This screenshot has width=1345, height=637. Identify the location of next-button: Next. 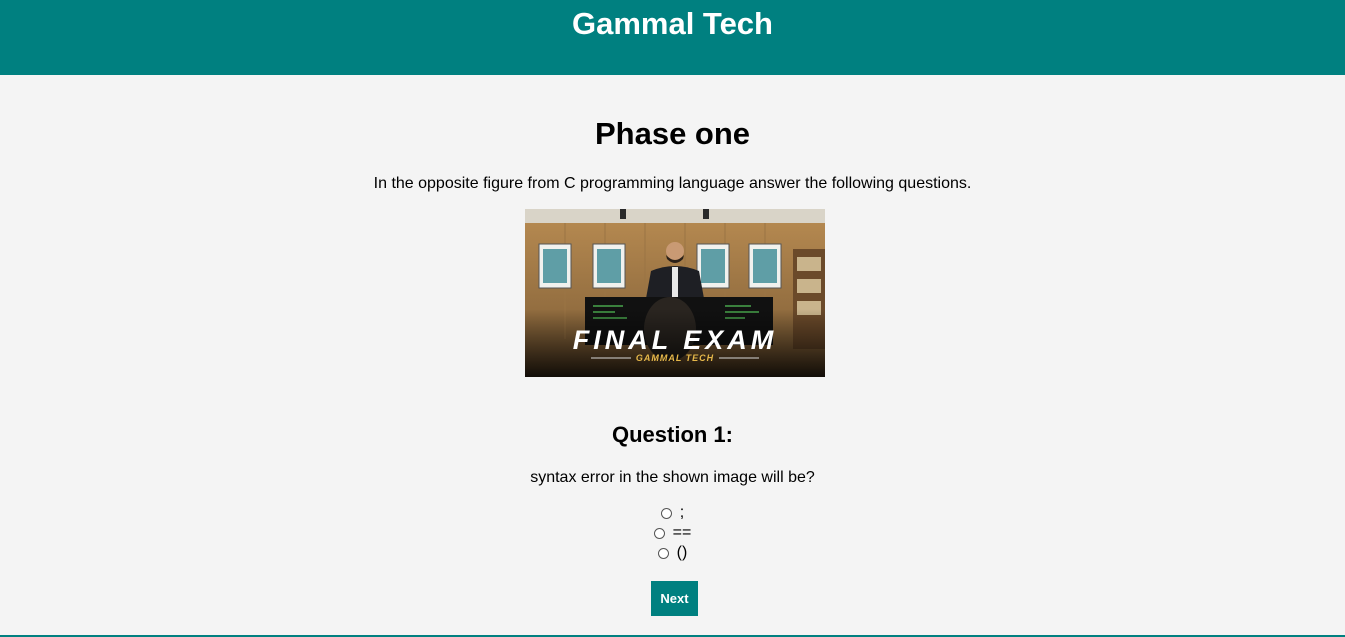
(674, 598).